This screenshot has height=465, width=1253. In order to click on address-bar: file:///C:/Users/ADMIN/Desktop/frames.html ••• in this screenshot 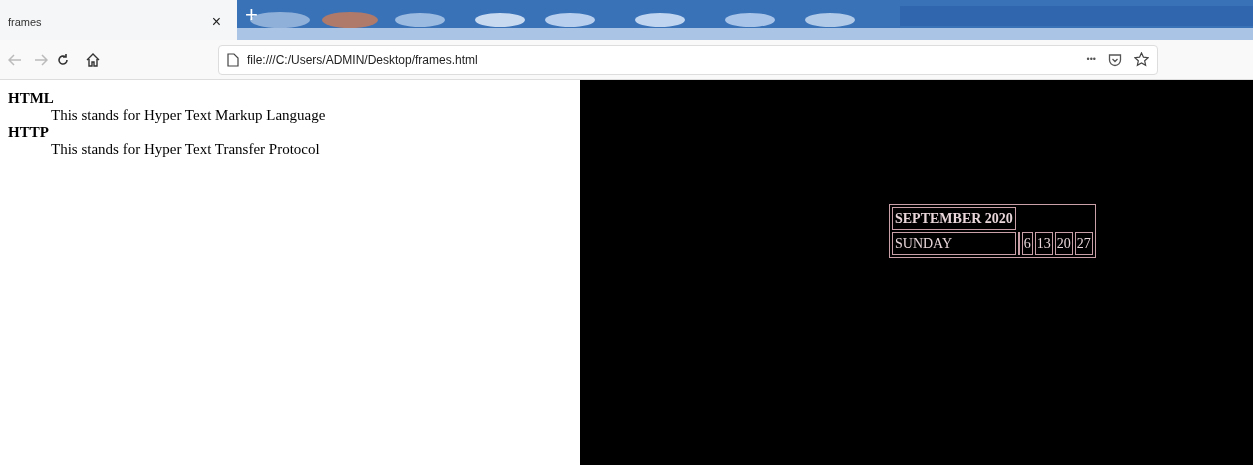, I will do `click(688, 59)`.